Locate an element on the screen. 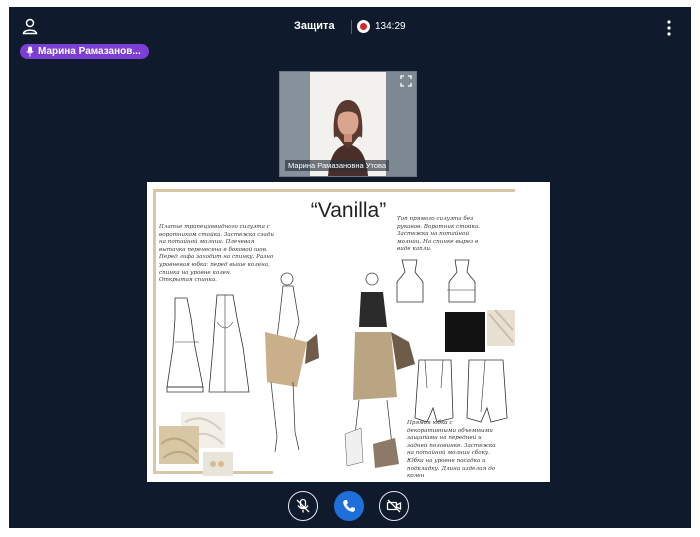 The height and width of the screenshot is (537, 700). note-line: спинка на уровне колен. is located at coordinates (195, 272).